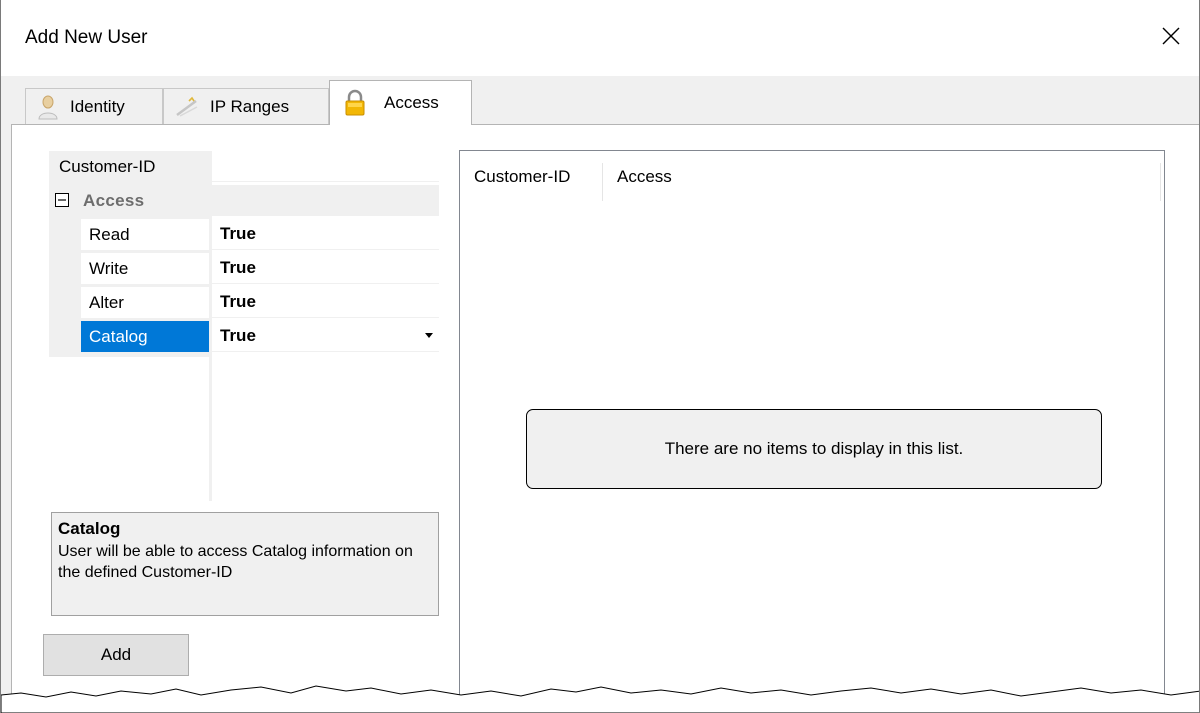 This screenshot has height=713, width=1200. What do you see at coordinates (429, 335) in the screenshot?
I see `dropdown-arrow-icon` at bounding box center [429, 335].